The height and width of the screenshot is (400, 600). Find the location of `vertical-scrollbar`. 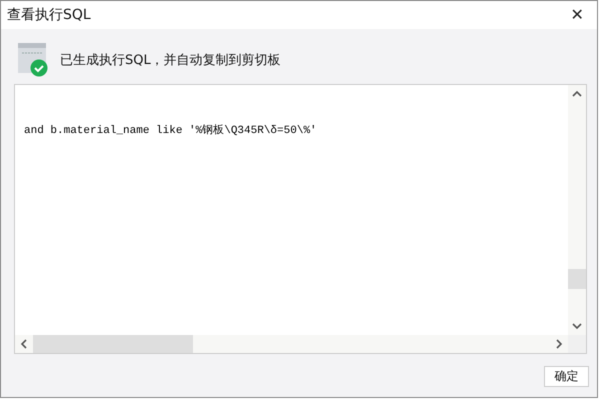

vertical-scrollbar is located at coordinates (577, 210).